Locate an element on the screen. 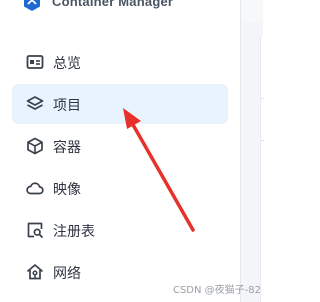 The image size is (320, 302). main-panel is located at coordinates (262, 169).